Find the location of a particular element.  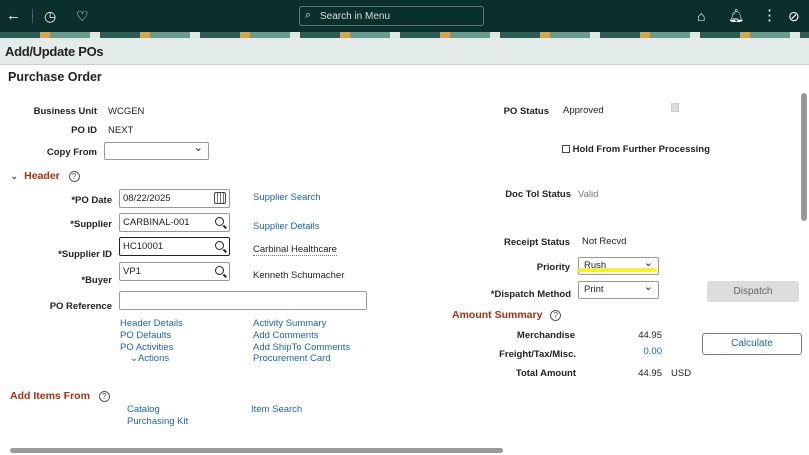

hold-checkbox-row: Hold From Further Processing is located at coordinates (636, 149).